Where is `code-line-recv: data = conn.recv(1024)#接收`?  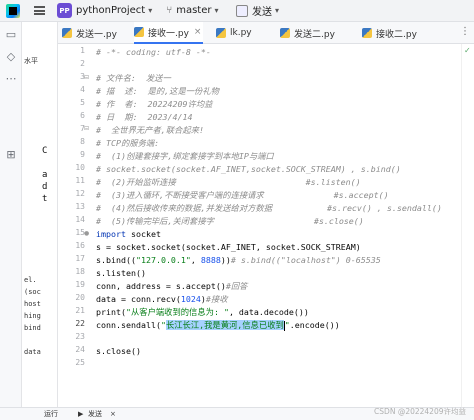 code-line-recv: data = conn.recv(1024)#接收 is located at coordinates (162, 299).